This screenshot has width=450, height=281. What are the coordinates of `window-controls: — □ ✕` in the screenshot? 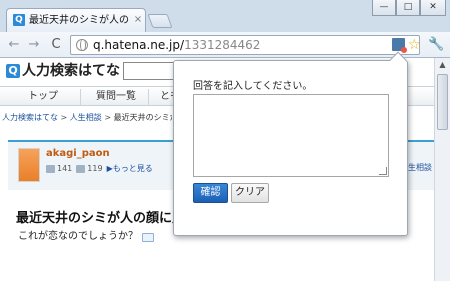 It's located at (409, 8).